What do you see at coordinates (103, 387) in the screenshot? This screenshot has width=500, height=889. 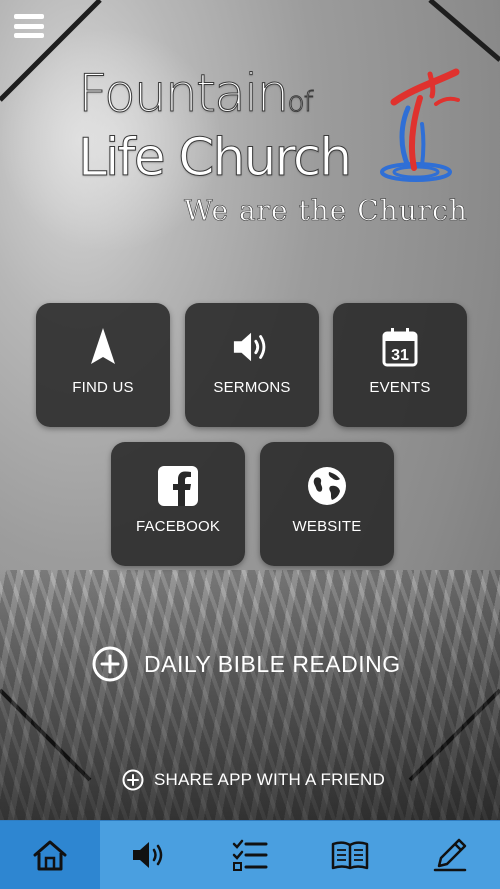 I see `find-us-label: FIND US` at bounding box center [103, 387].